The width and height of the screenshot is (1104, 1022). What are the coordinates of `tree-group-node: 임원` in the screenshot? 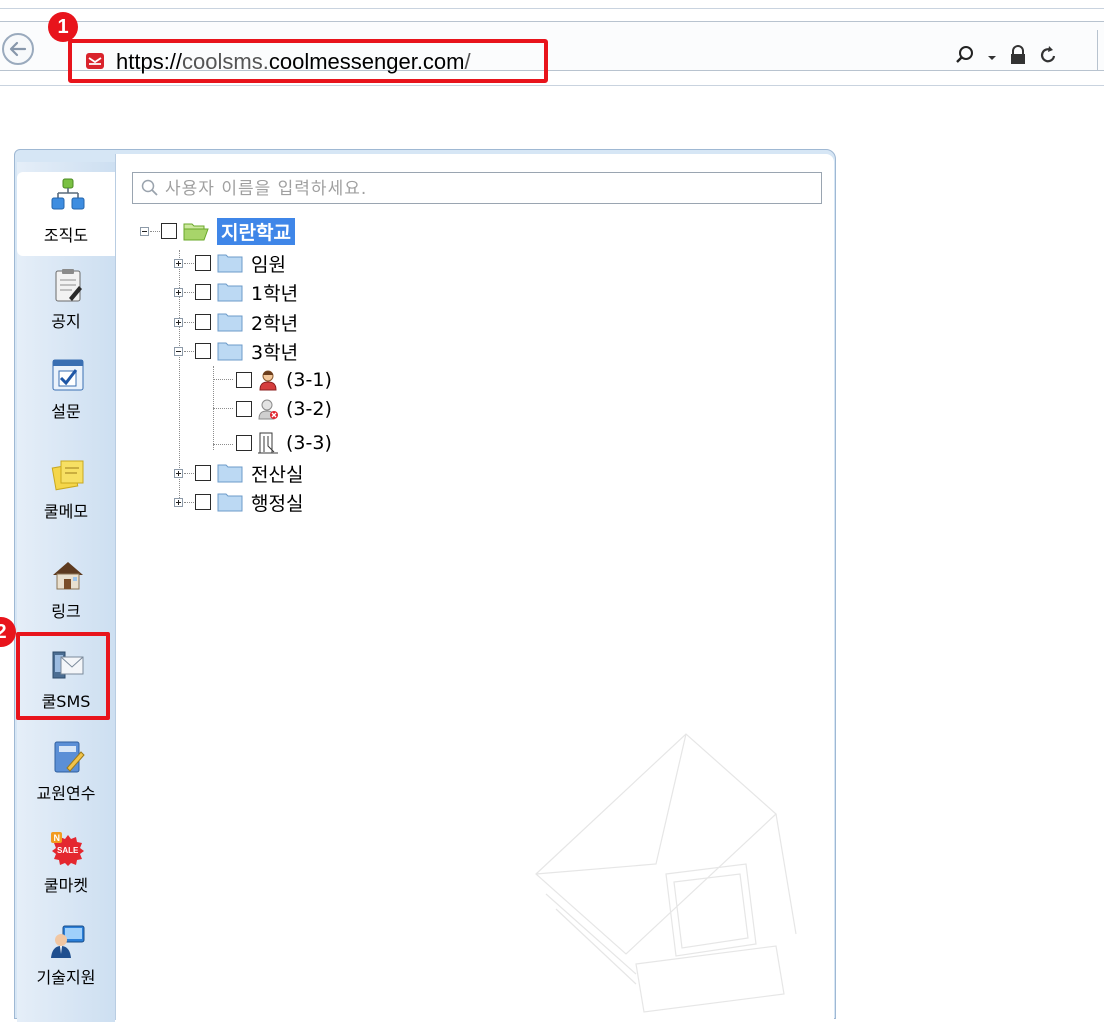 It's located at (230, 263).